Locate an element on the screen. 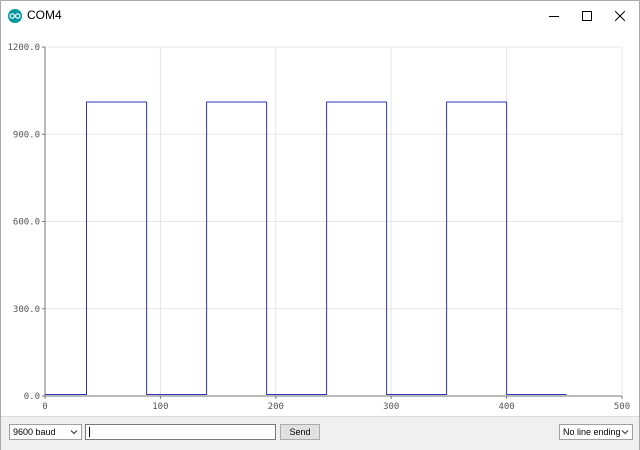  close-icon is located at coordinates (620, 15).